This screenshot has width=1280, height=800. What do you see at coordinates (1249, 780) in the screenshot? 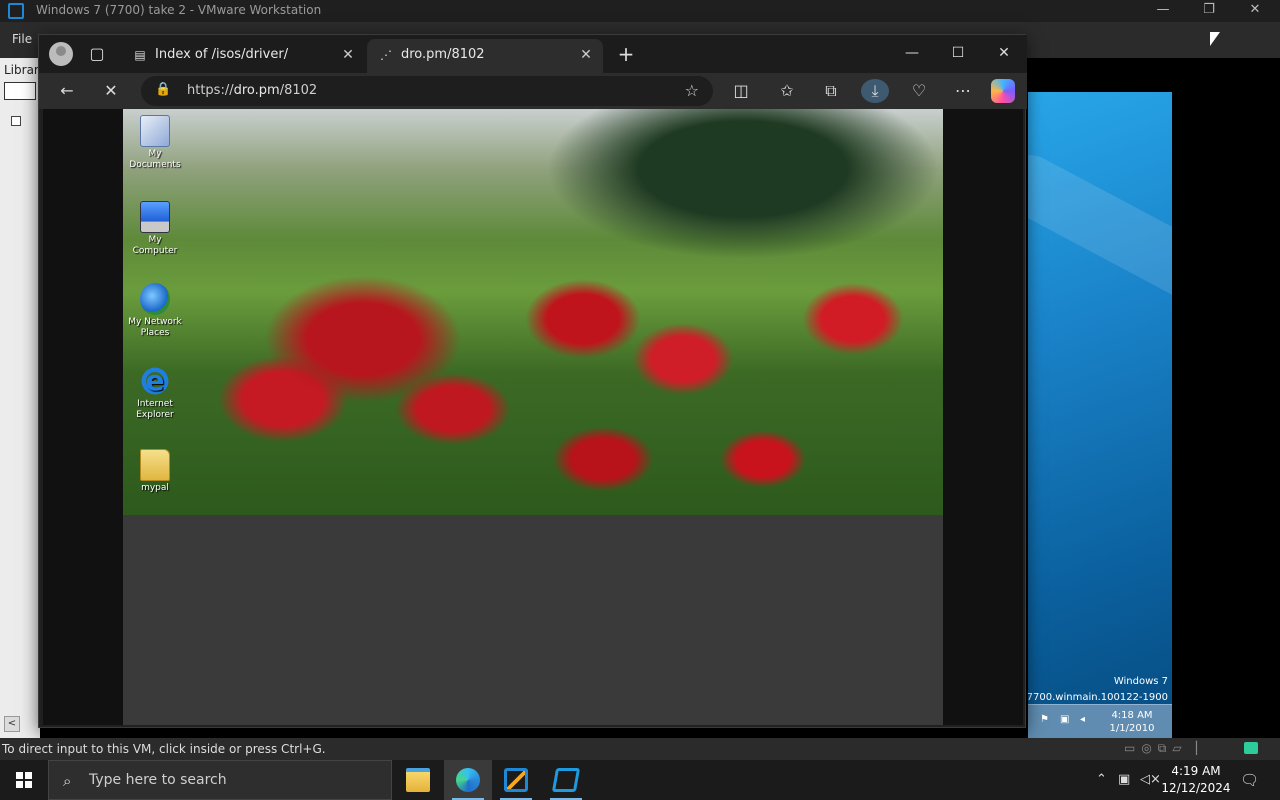
I see `notification-center-icon: 🗨` at bounding box center [1249, 780].